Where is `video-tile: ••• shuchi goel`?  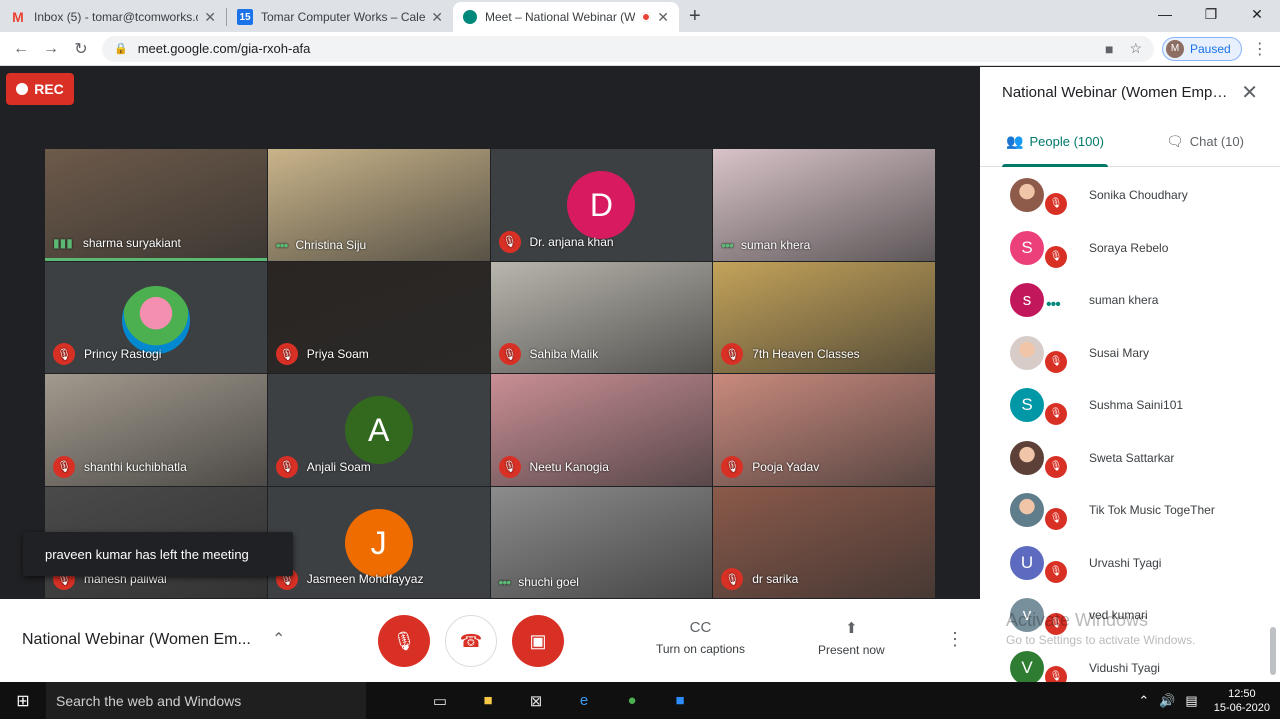
video-tile: ••• shuchi goel is located at coordinates (601, 542).